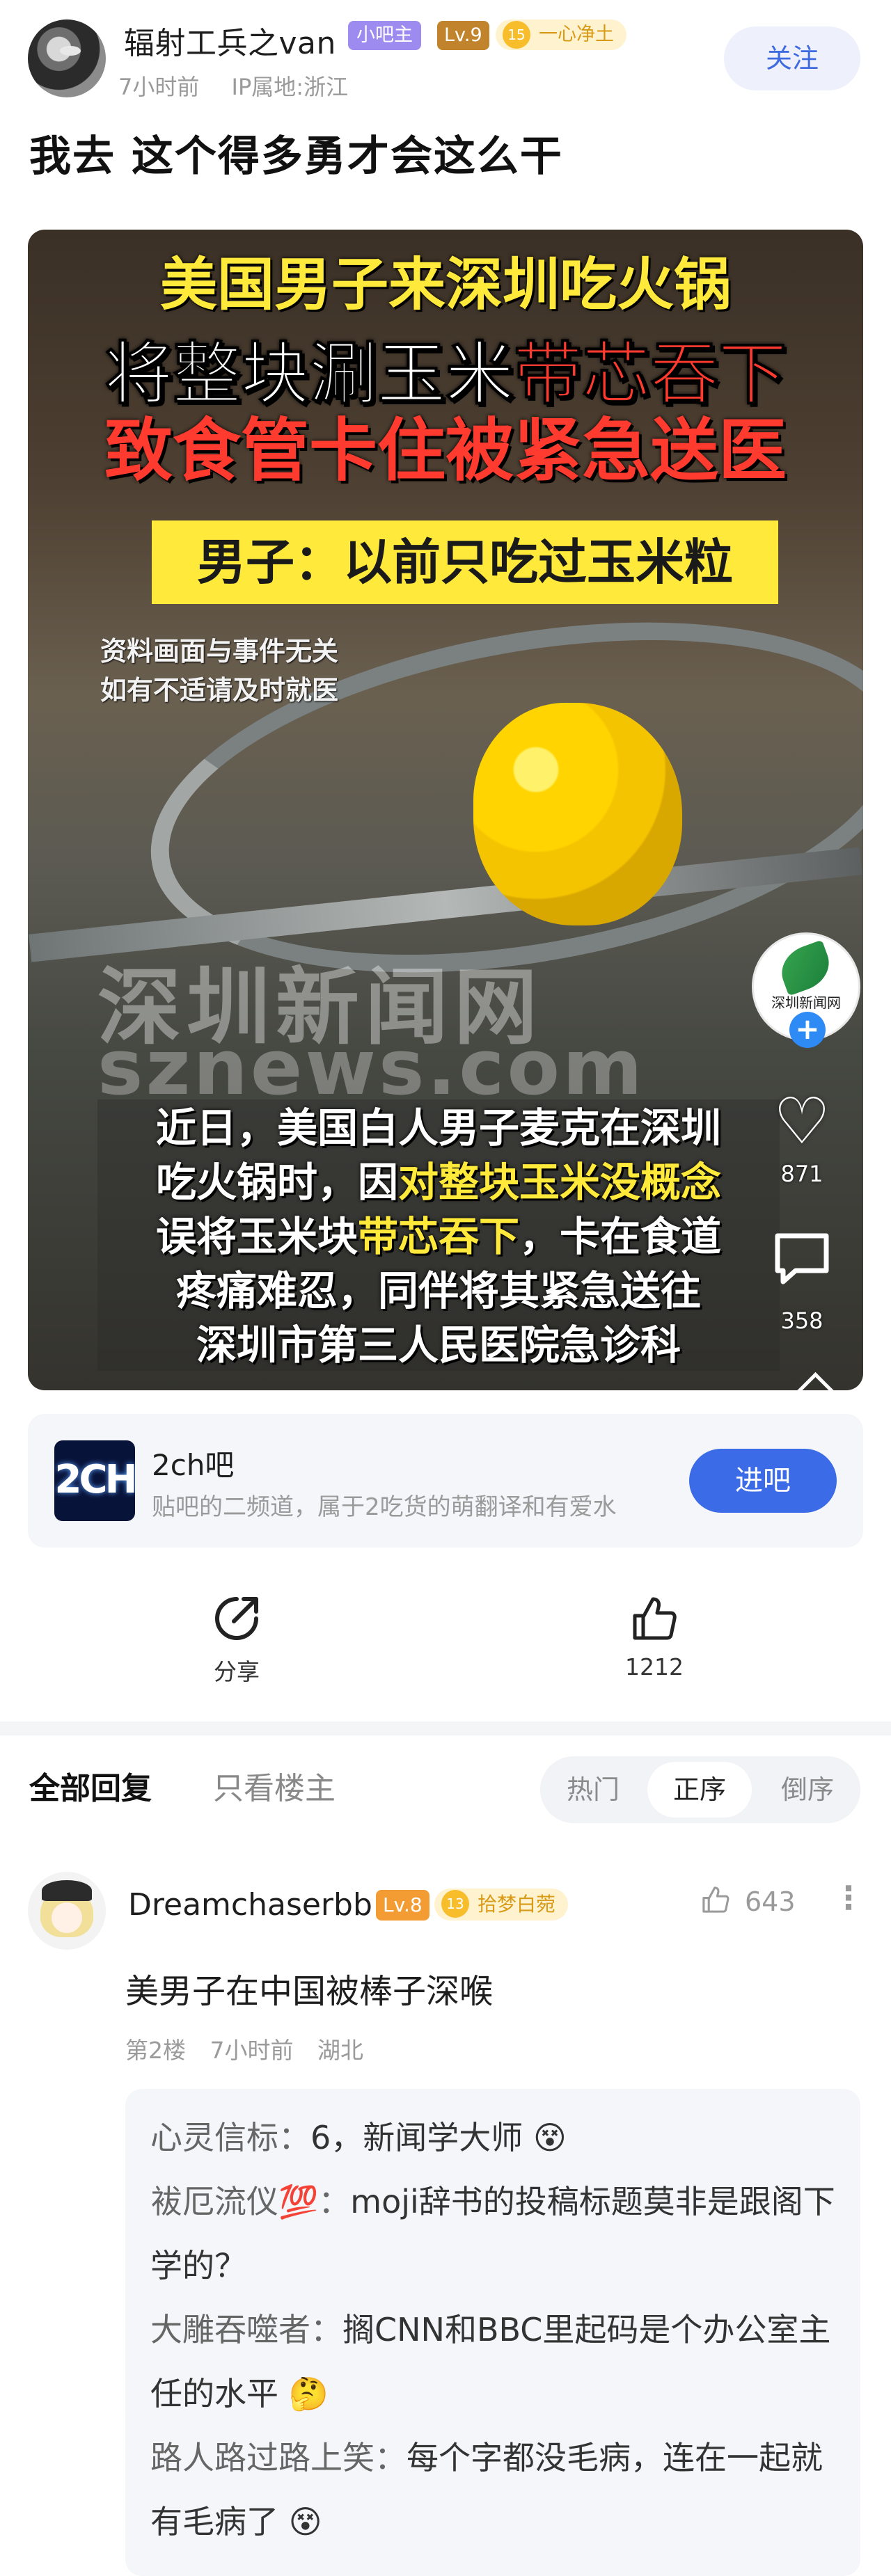 The height and width of the screenshot is (2576, 891). I want to click on channel-name: 深圳新闻网, so click(806, 1002).